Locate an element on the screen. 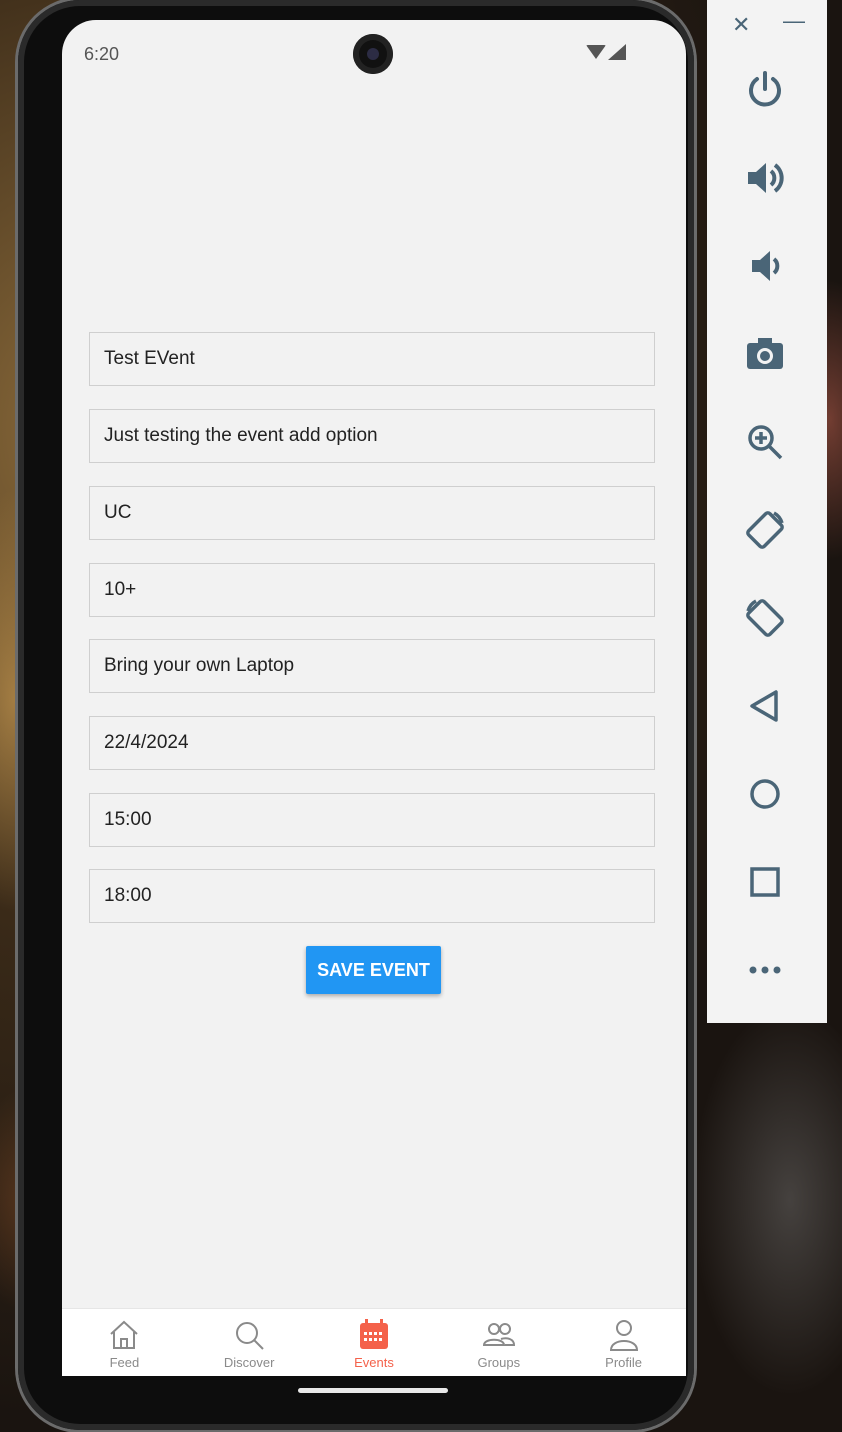 Image resolution: width=842 pixels, height=1432 pixels. zoom-button is located at coordinates (765, 442).